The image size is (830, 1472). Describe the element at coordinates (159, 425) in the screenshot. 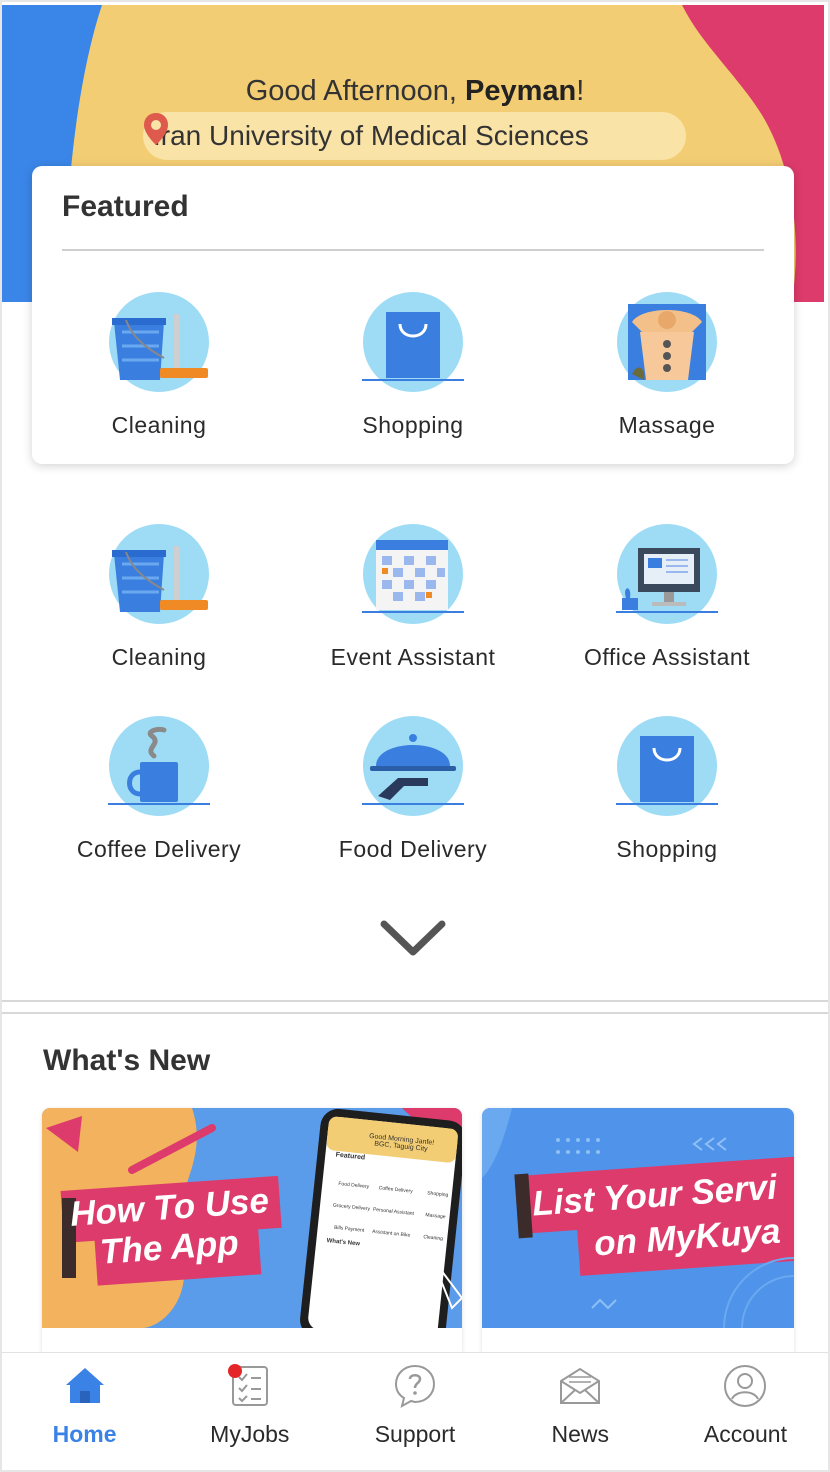

I see `featured-item-label: Cleaning` at that location.